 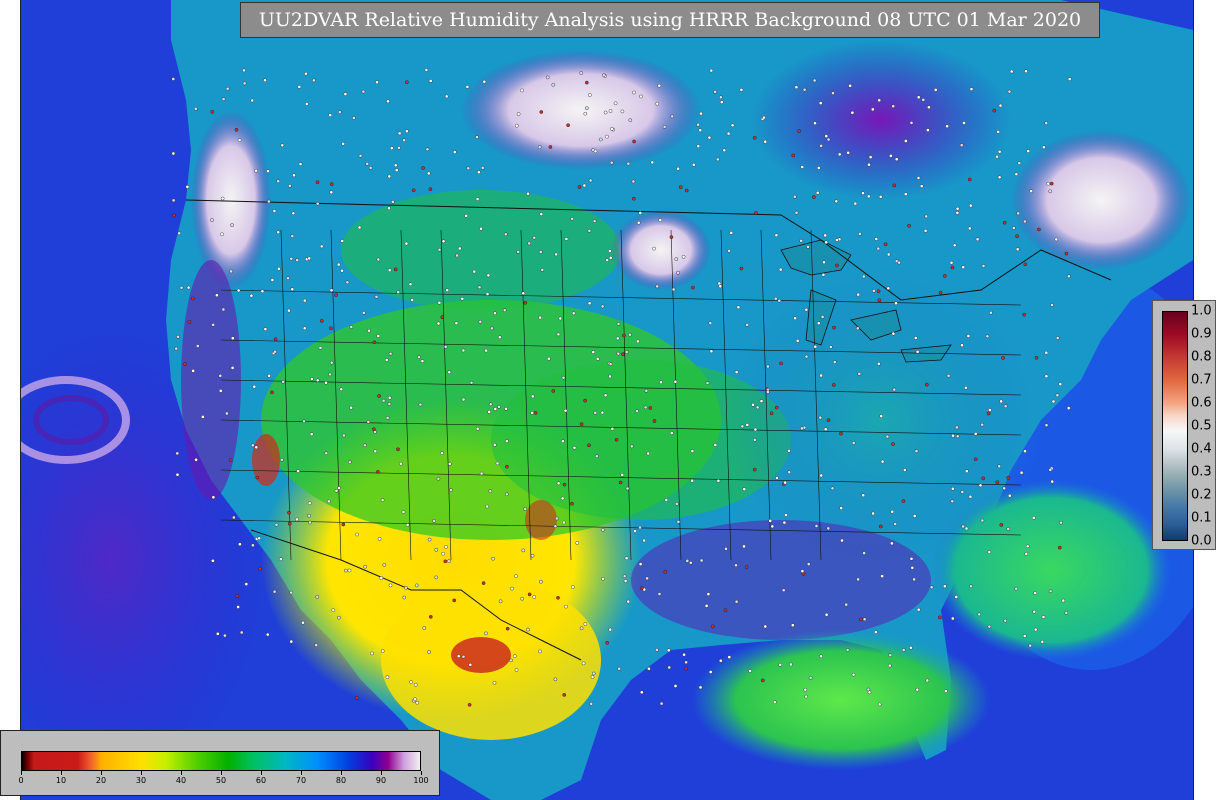 I want to click on atlantic-green-zone, so click(x=1051, y=570).